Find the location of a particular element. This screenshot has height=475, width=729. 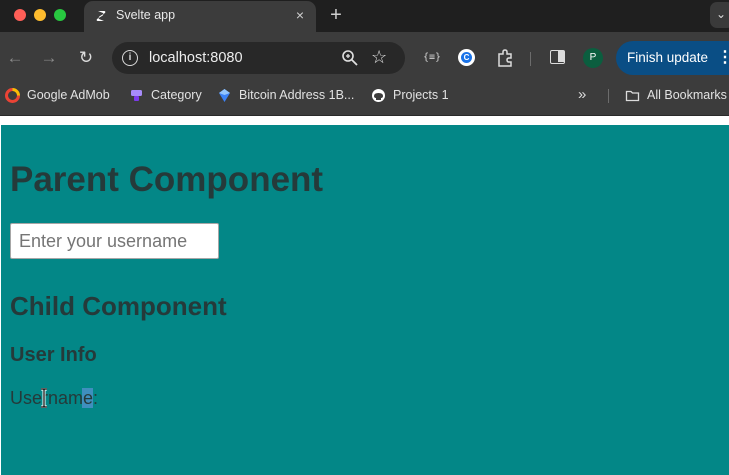

window-minimize-button is located at coordinates (40, 15).